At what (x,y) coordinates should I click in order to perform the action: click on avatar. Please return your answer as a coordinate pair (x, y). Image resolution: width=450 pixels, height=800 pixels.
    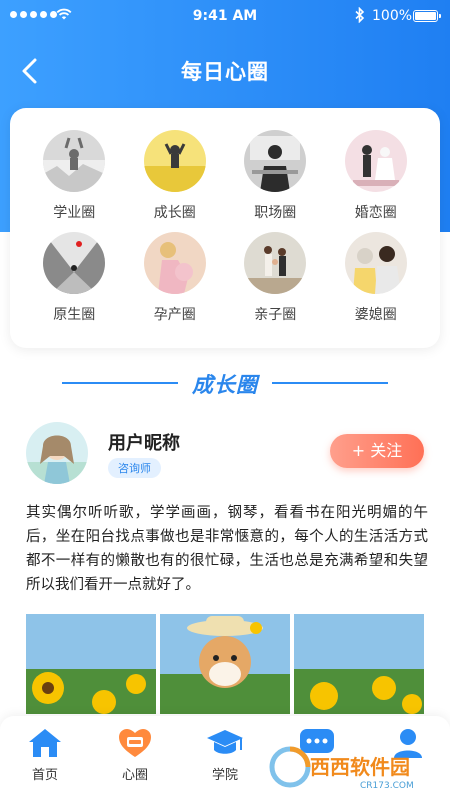
    Looking at the image, I should click on (57, 453).